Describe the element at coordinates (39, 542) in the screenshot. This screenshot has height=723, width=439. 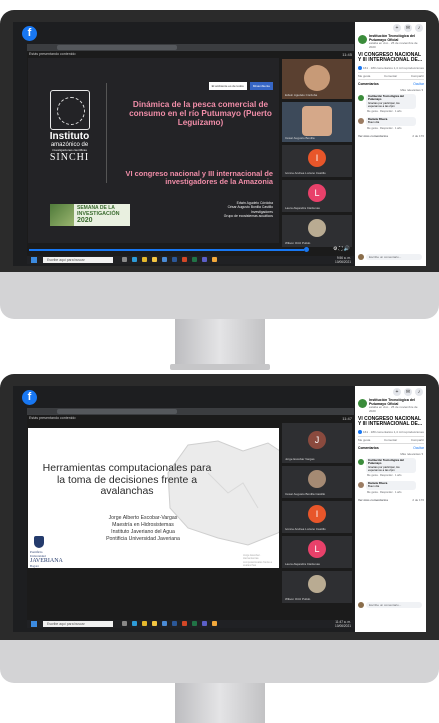
I see `javeriana-crest-icon` at that location.